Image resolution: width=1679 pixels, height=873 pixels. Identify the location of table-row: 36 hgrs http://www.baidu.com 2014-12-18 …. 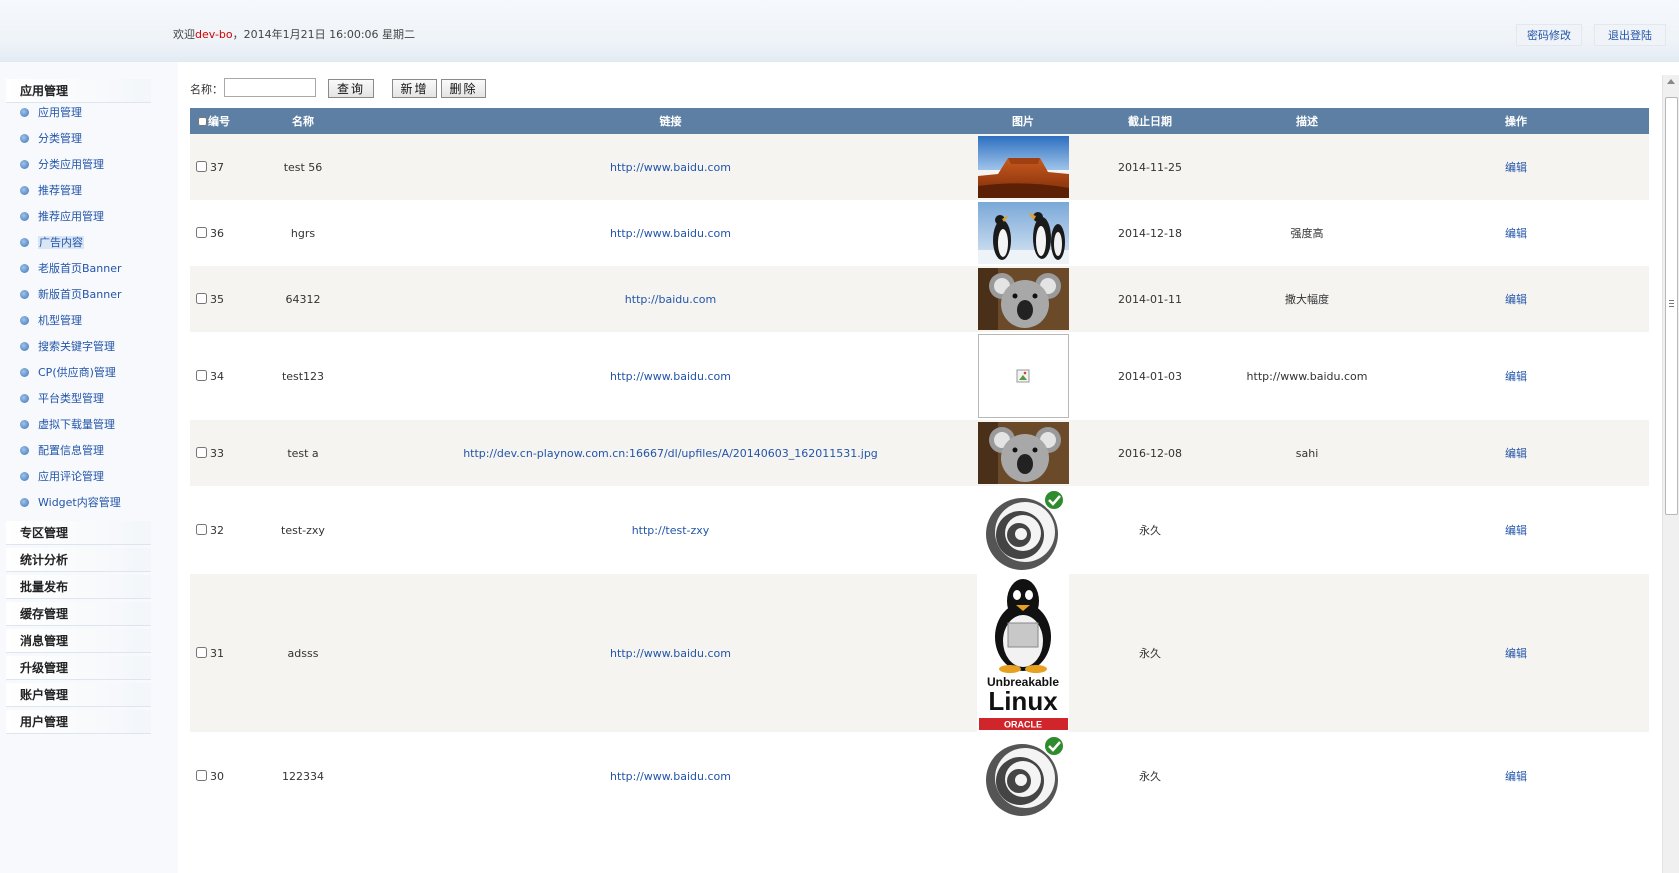
(919, 233).